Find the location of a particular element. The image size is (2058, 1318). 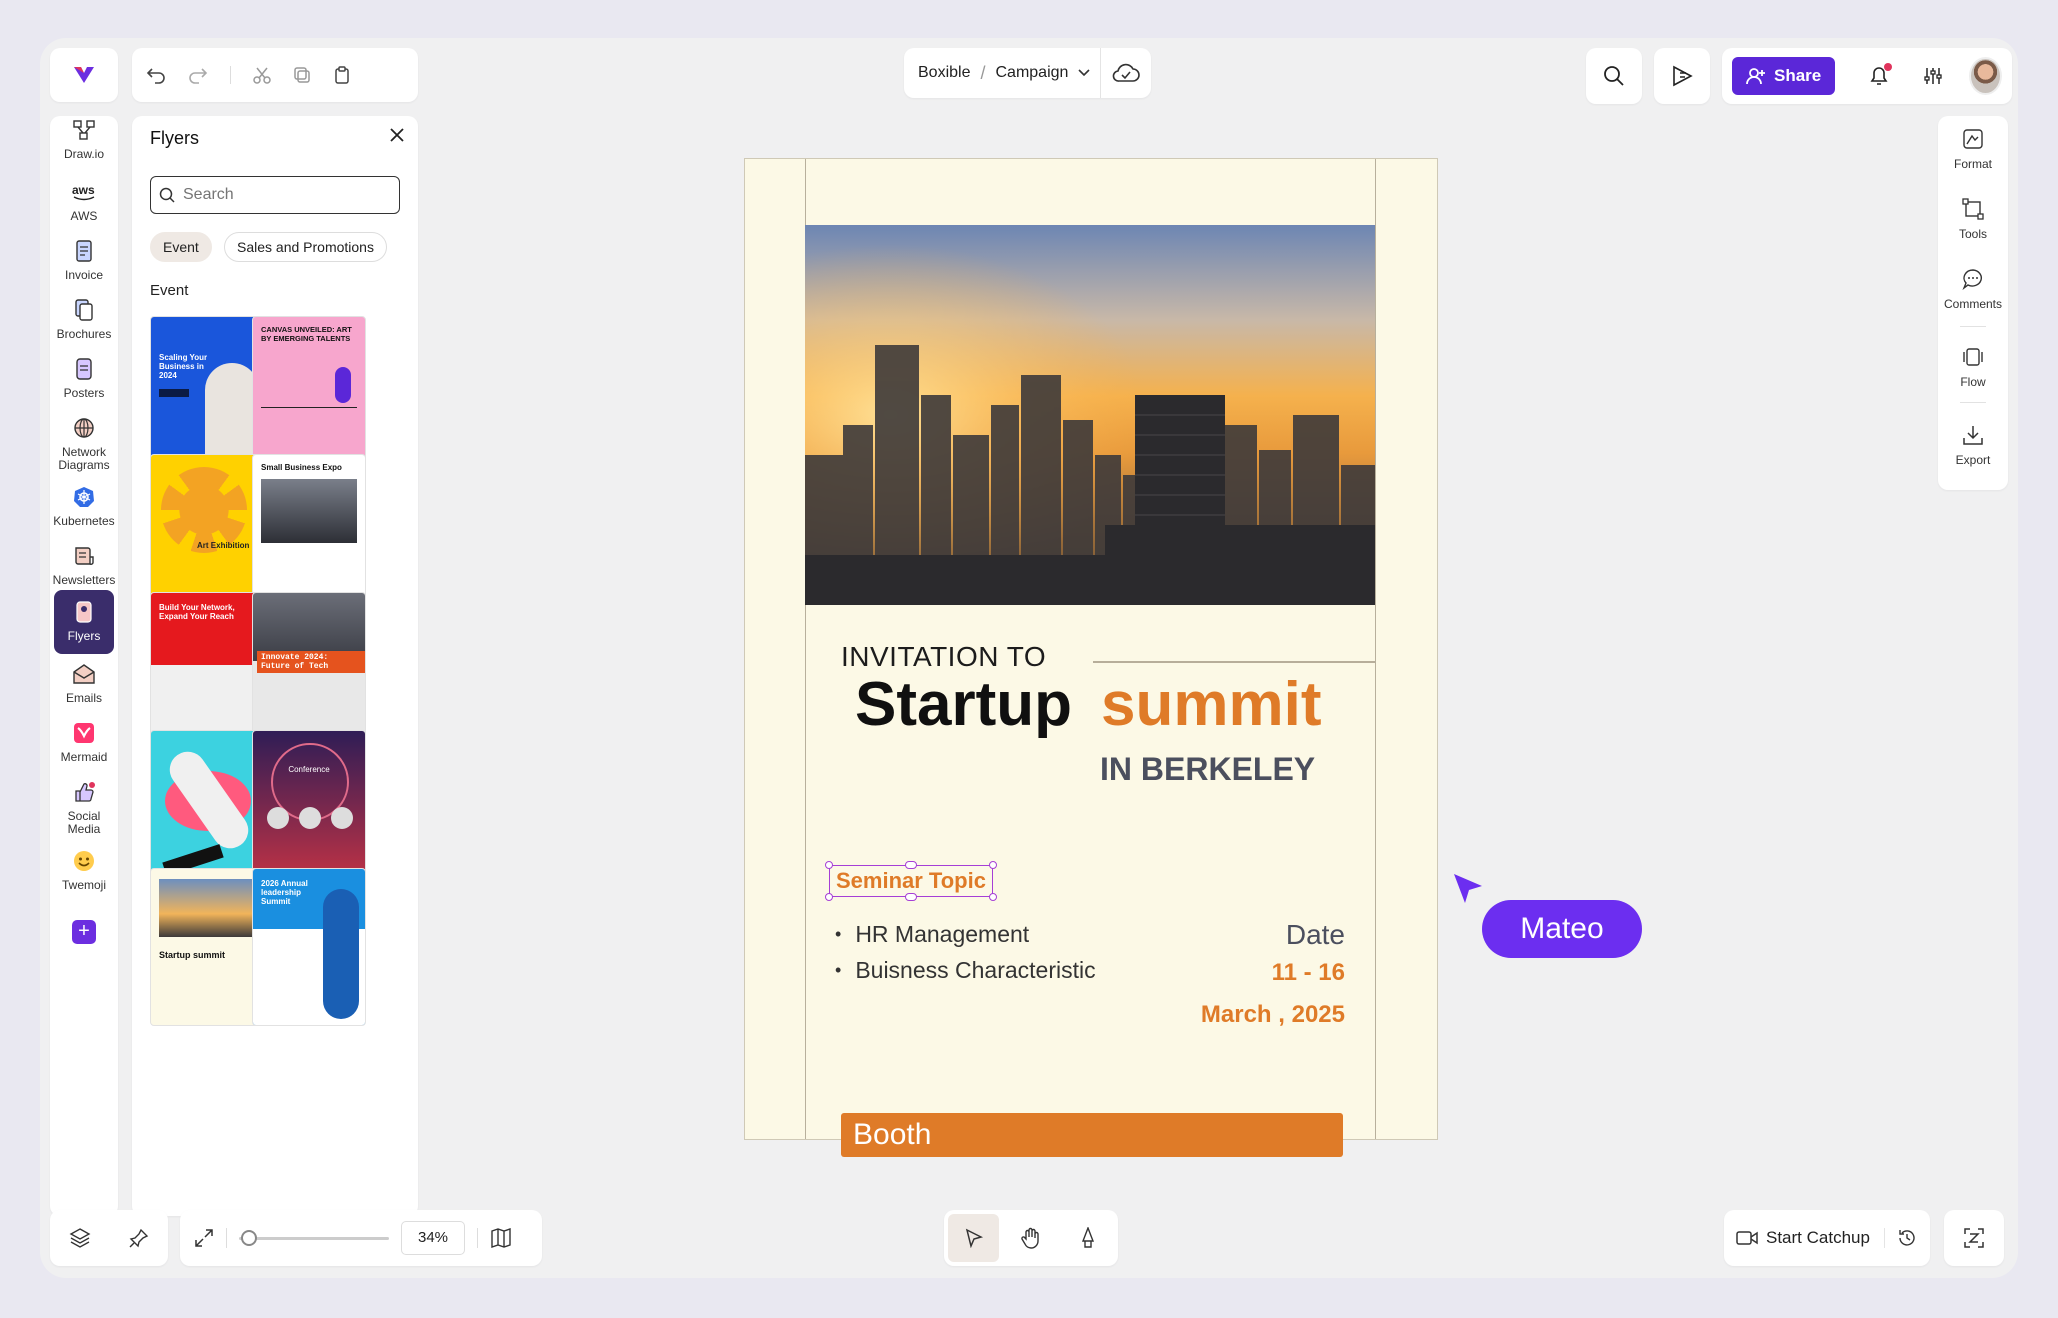

template-thumb: Conference is located at coordinates (309, 809).